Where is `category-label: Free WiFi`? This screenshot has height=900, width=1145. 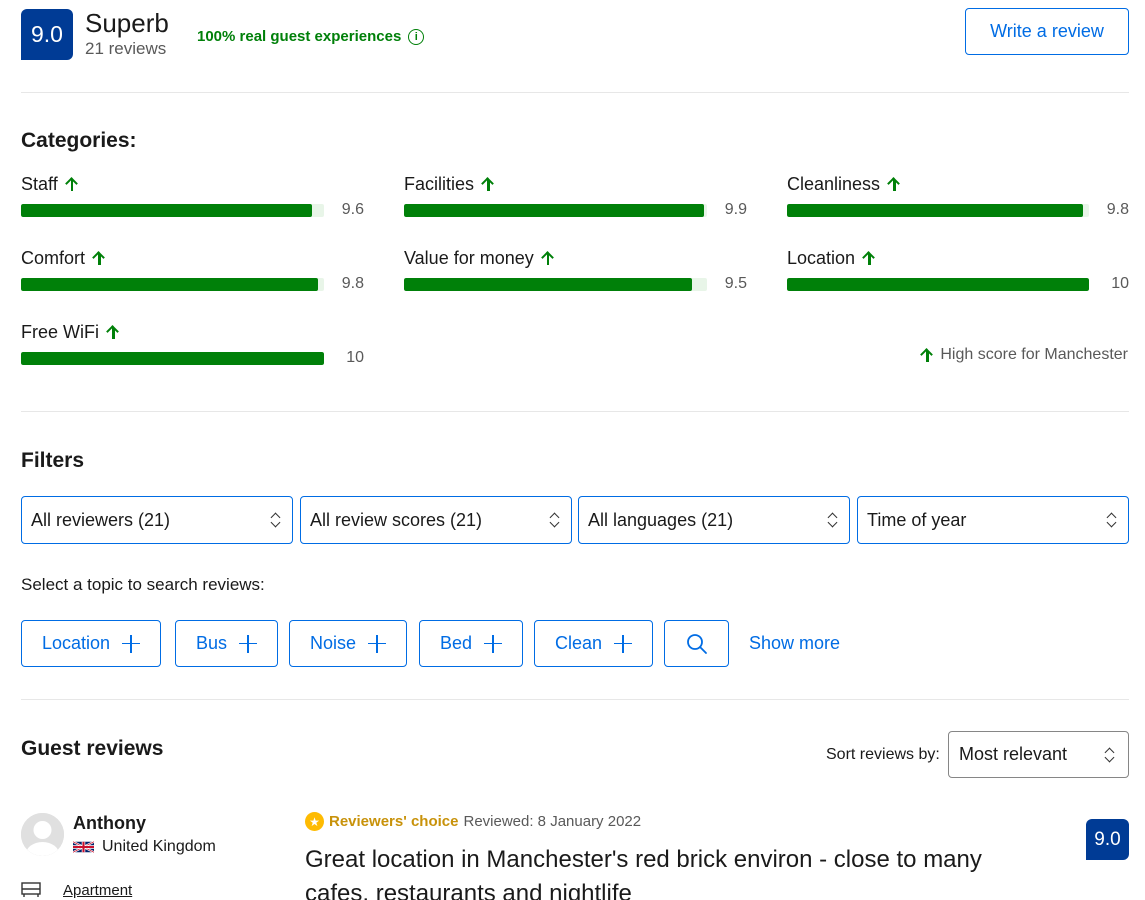
category-label: Free WiFi is located at coordinates (60, 331).